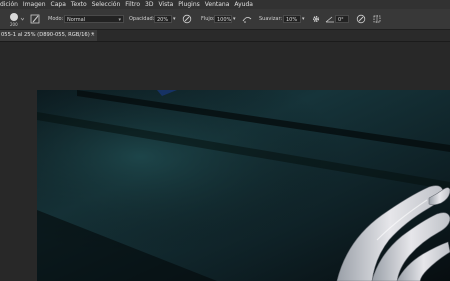 The image size is (450, 281). I want to click on airbrush-icon, so click(247, 19).